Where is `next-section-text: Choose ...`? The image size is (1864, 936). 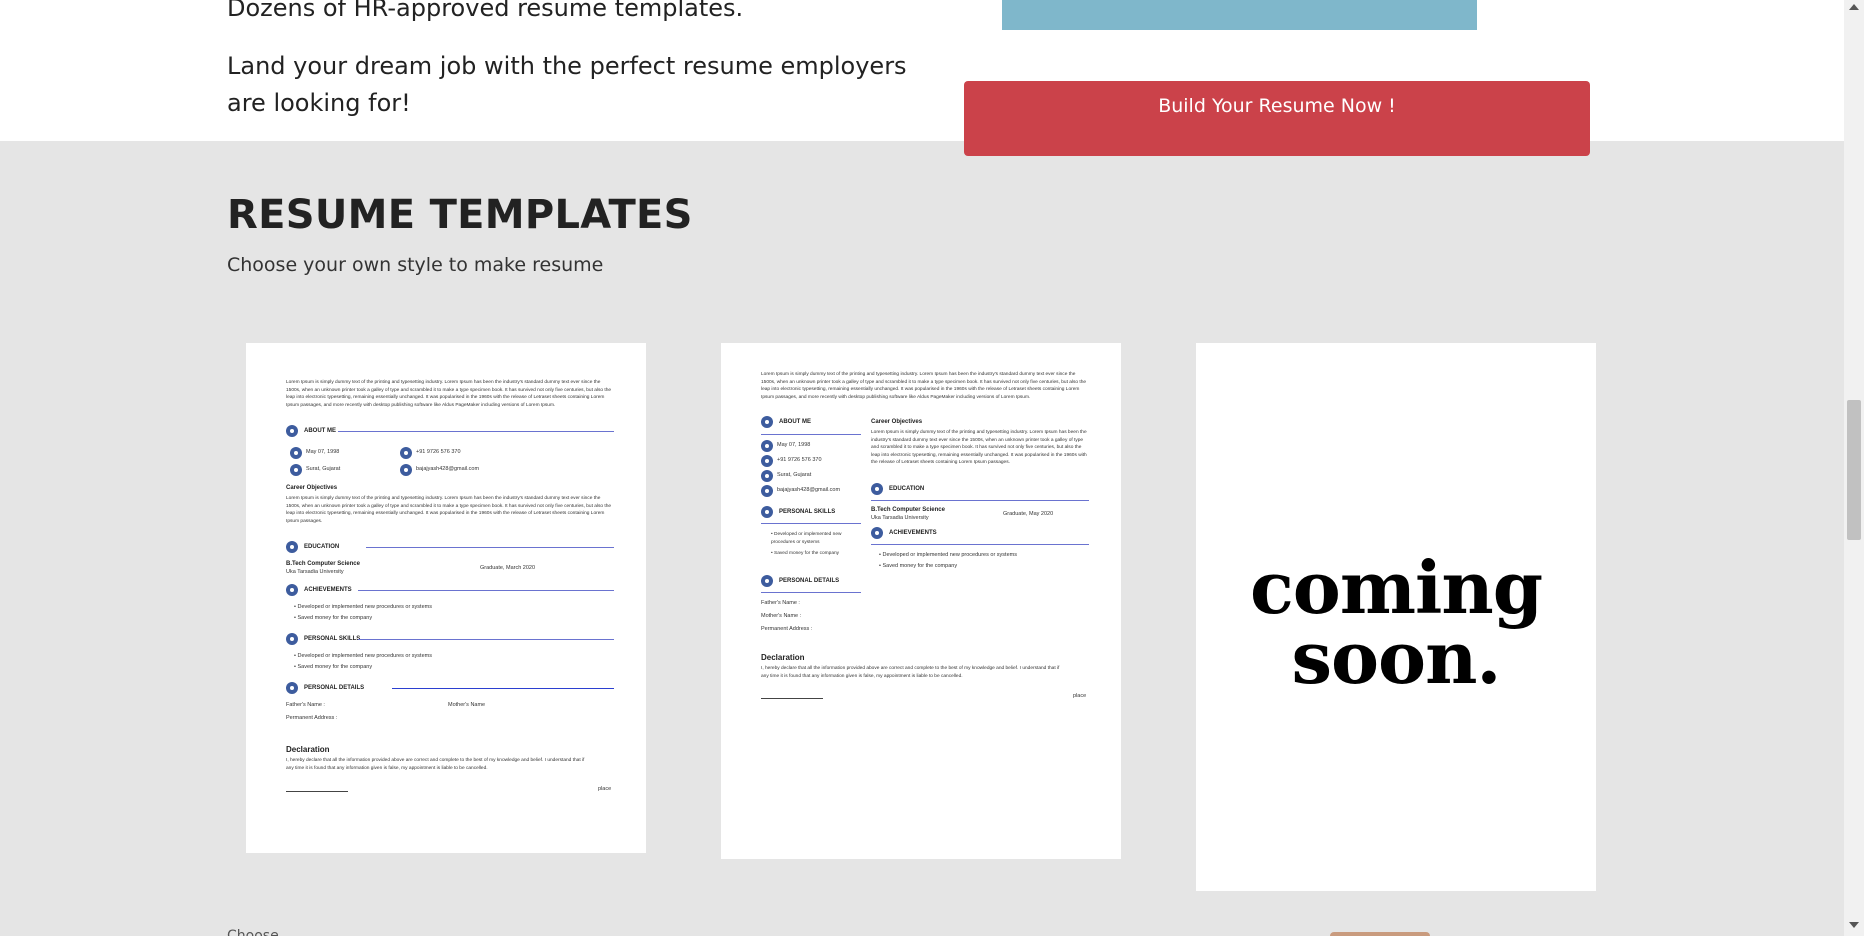
next-section-text: Choose ... is located at coordinates (262, 932).